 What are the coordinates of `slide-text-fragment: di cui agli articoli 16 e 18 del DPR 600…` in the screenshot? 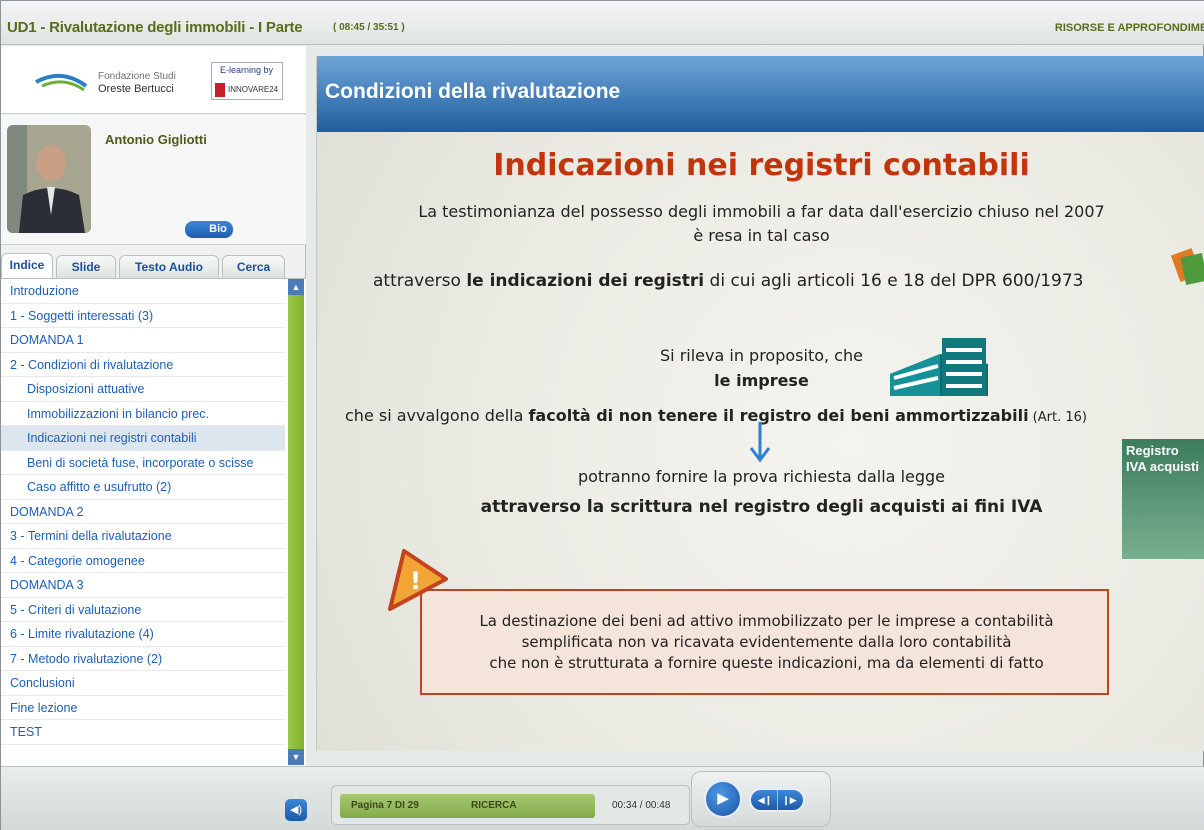 It's located at (894, 281).